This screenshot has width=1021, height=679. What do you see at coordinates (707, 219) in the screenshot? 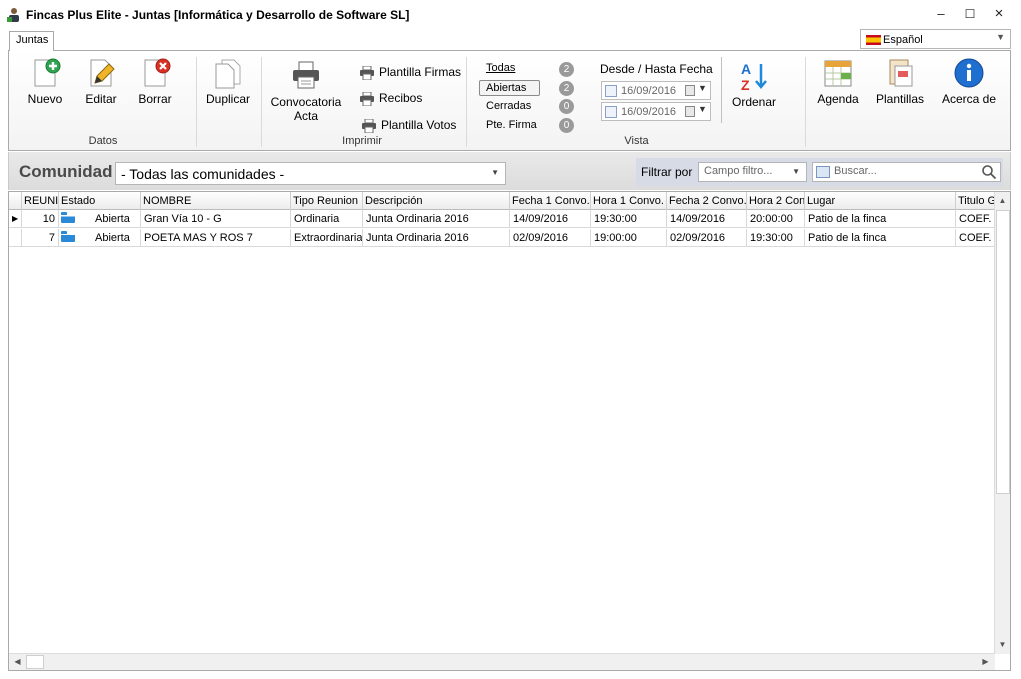
I see `cell-fecha2: 14/09/2016` at bounding box center [707, 219].